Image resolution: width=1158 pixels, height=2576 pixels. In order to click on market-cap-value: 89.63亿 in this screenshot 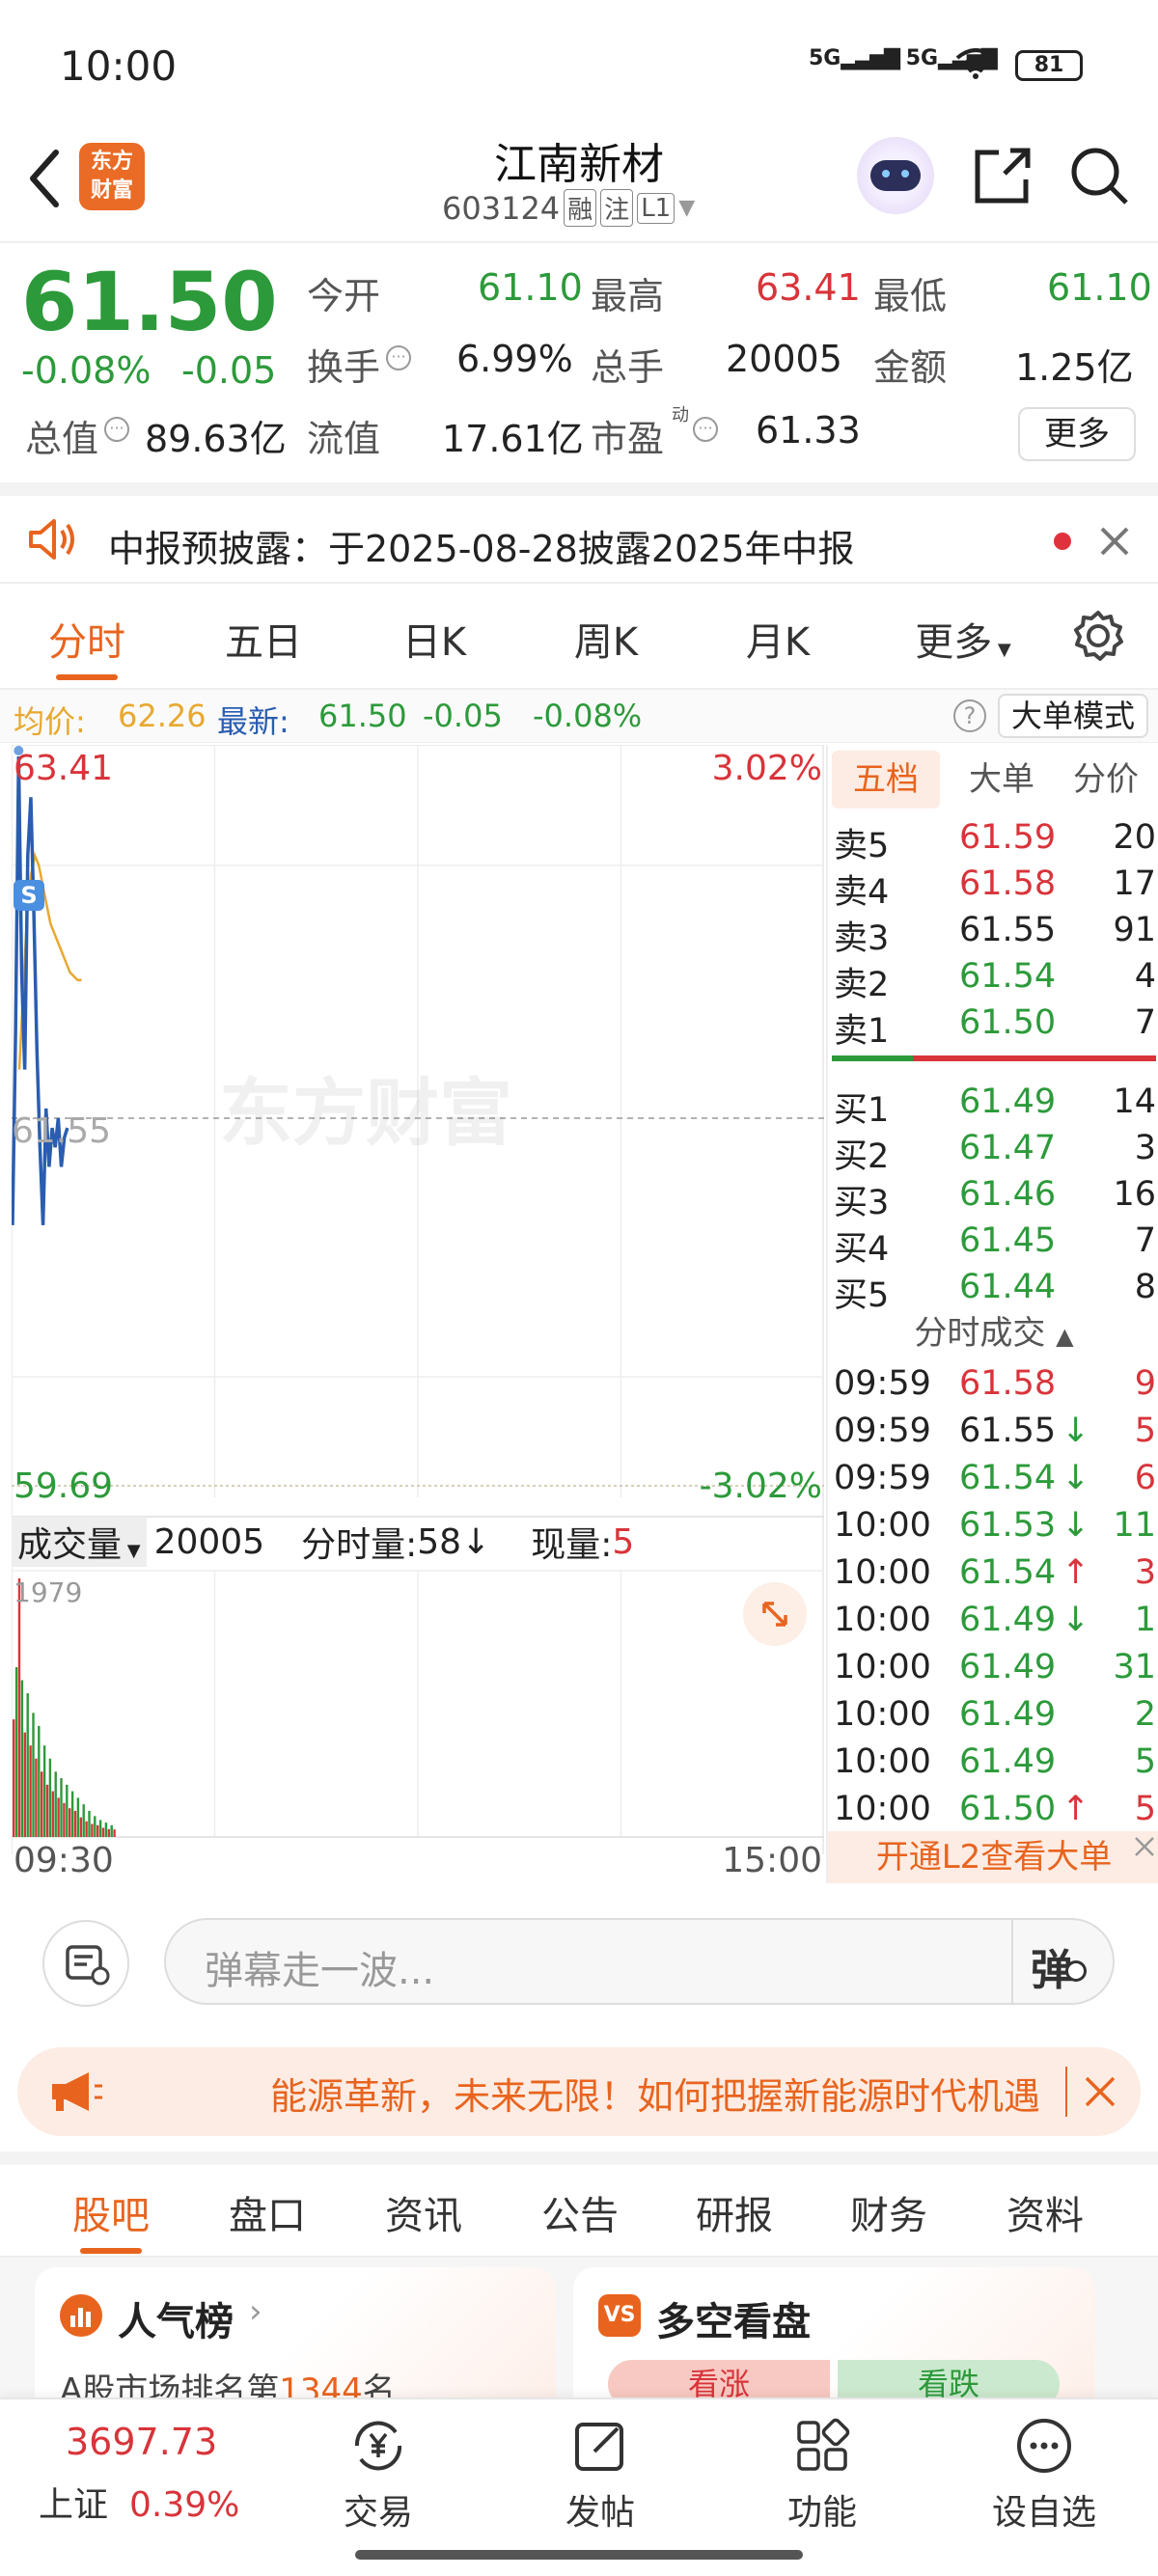, I will do `click(216, 439)`.